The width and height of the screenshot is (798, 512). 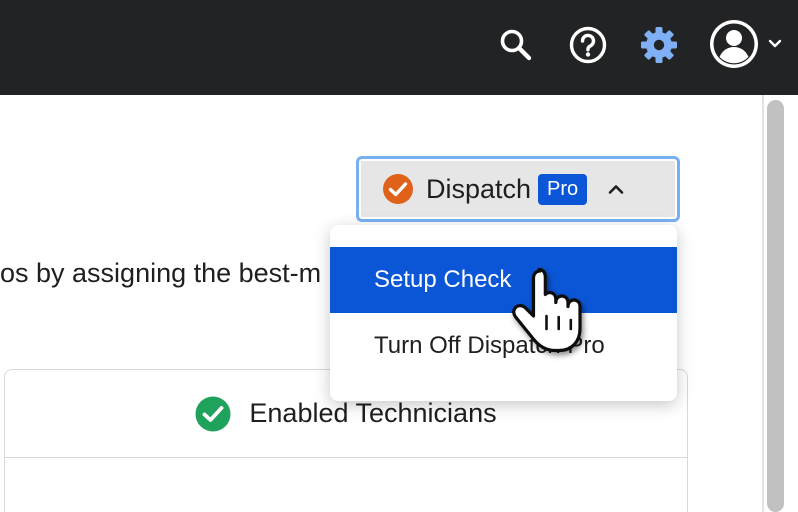 I want to click on user-menu-button, so click(x=746, y=44).